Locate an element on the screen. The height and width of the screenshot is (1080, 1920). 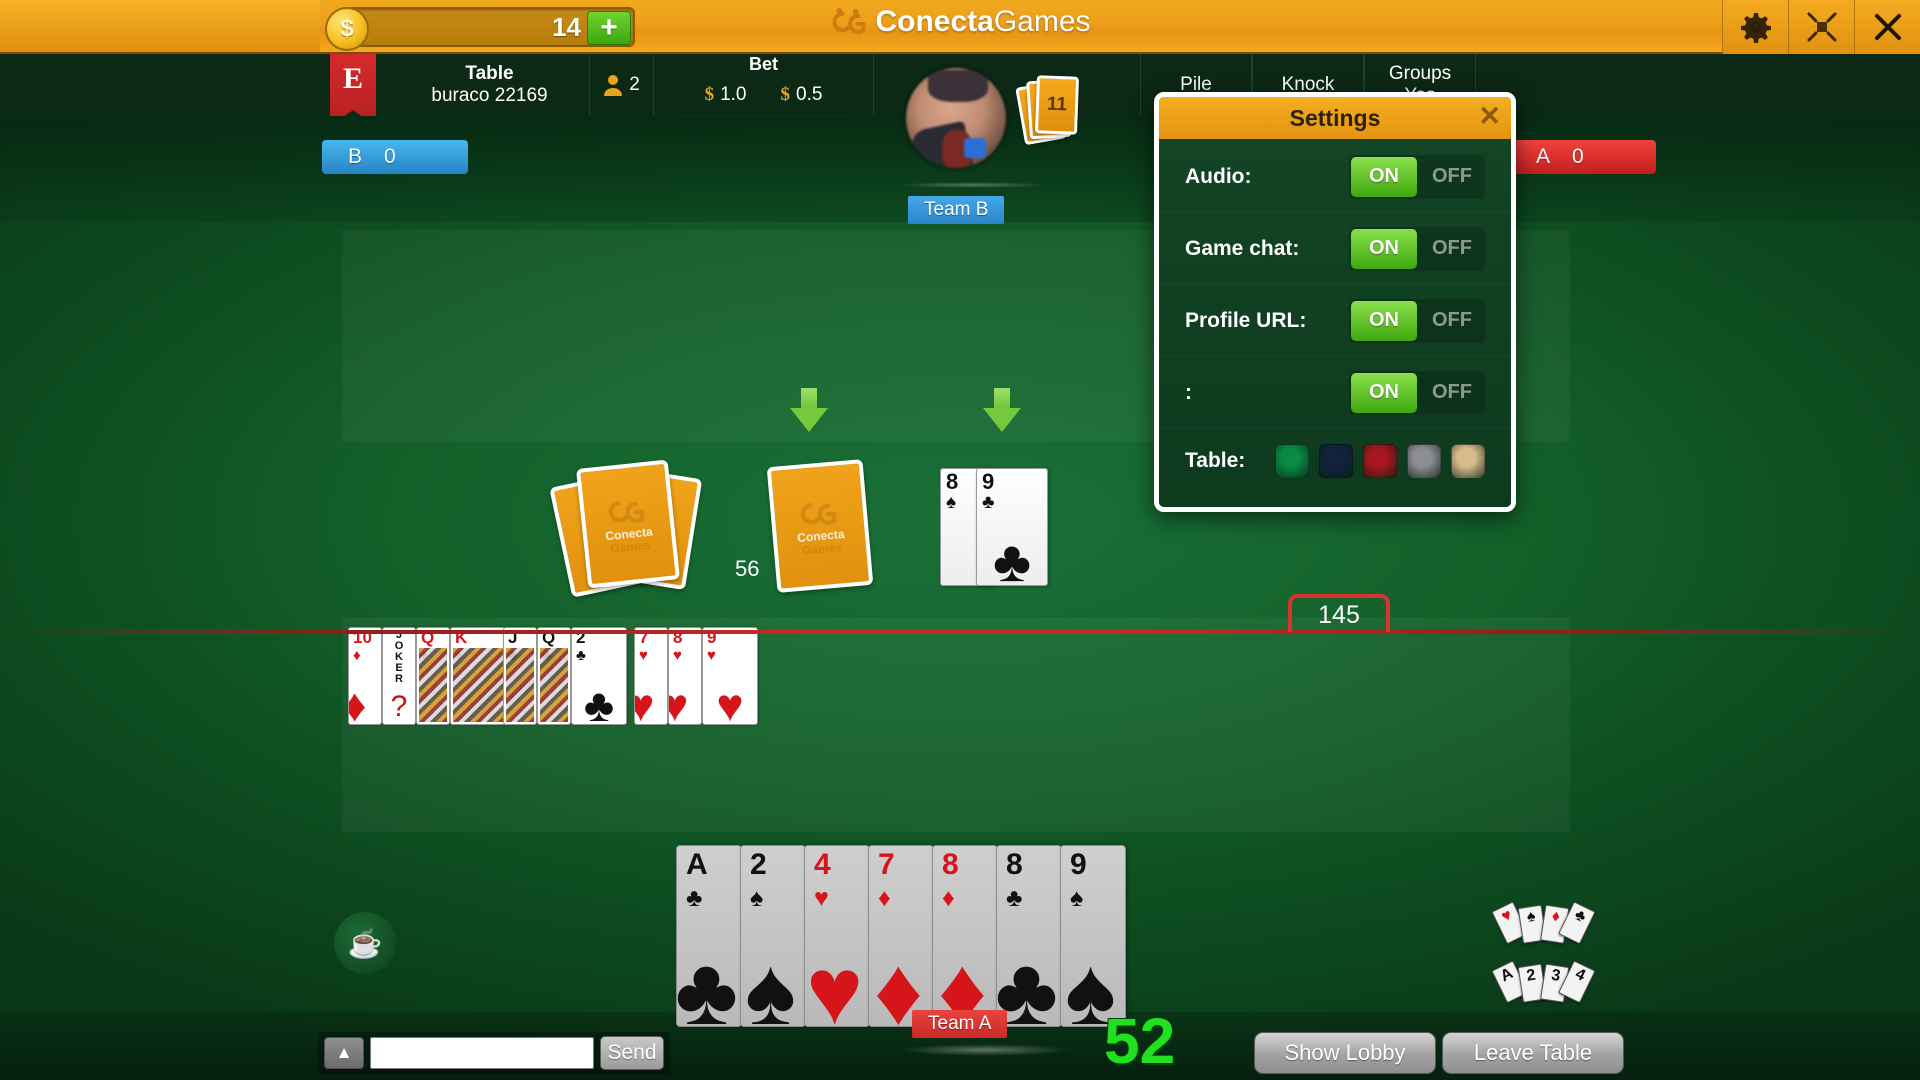
meld-hearts: 7♥♥8♥♥9♥♥ is located at coordinates (696, 676).